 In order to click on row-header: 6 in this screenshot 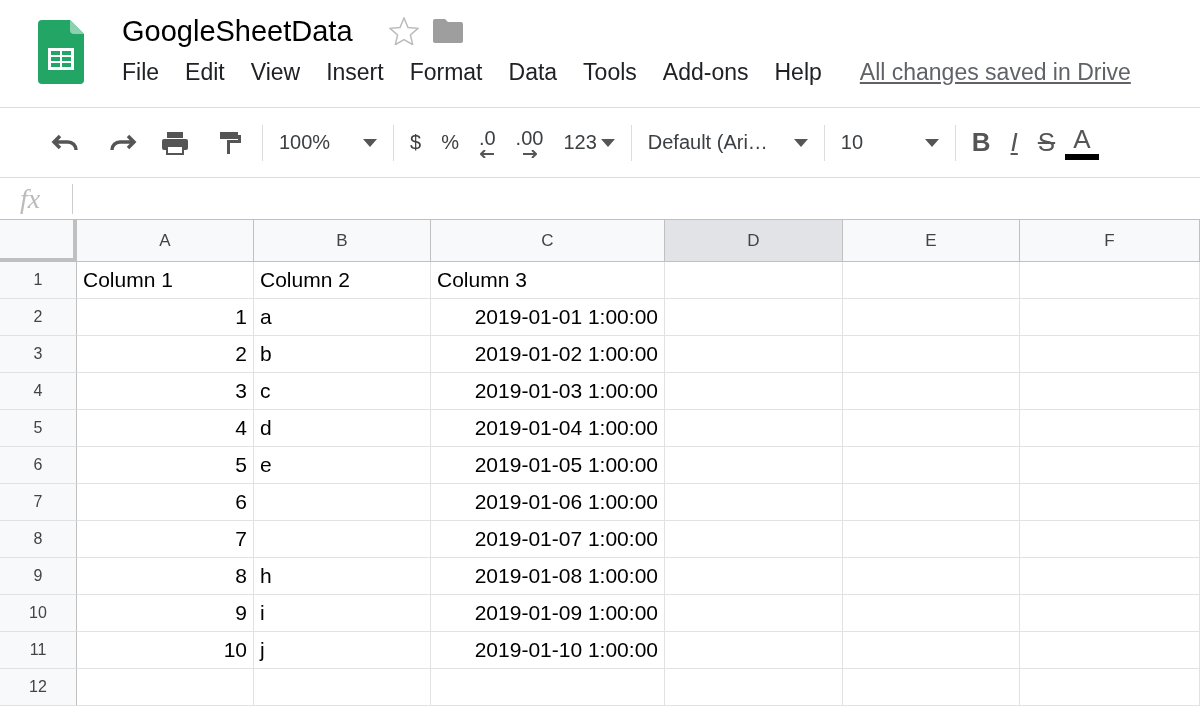, I will do `click(38, 465)`.